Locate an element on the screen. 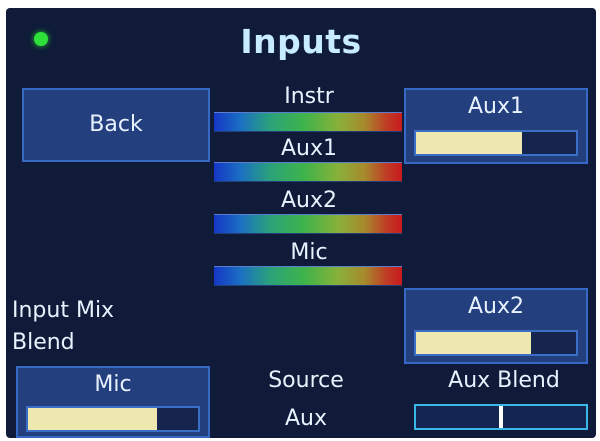 This screenshot has height=441, width=600. aux2-level-bar is located at coordinates (496, 343).